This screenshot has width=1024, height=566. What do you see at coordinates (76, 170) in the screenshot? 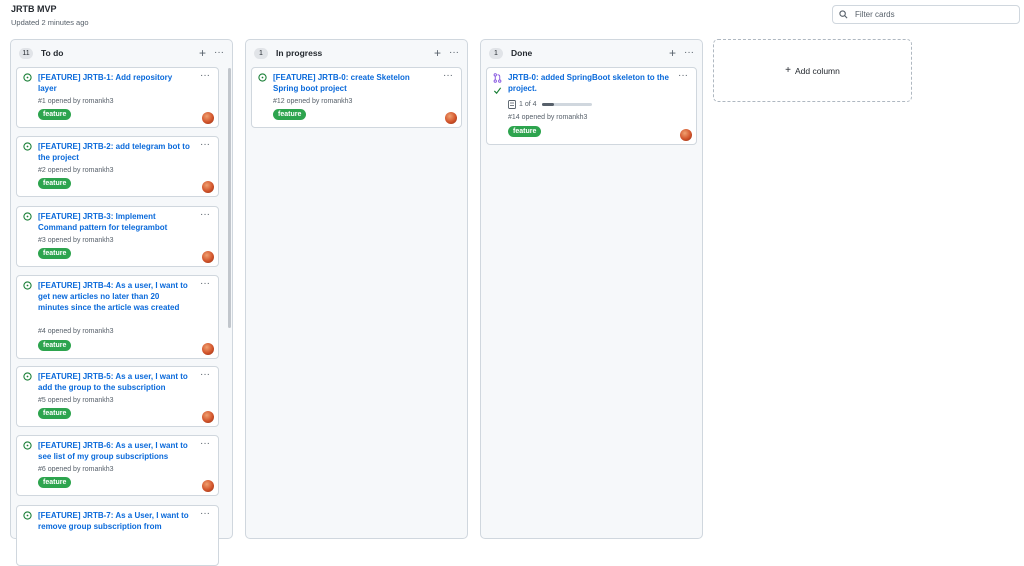
I see `card-meta: #2 opened by romankh3` at bounding box center [76, 170].